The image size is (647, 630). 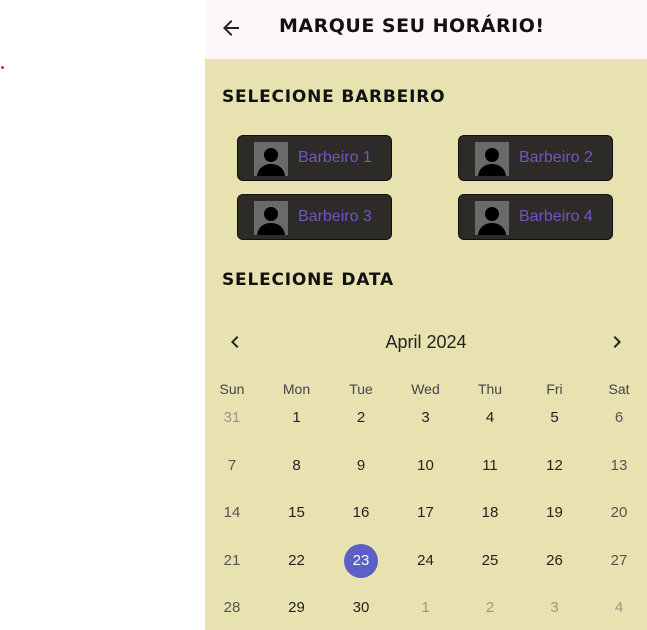 What do you see at coordinates (232, 417) in the screenshot?
I see `calendar-day: 31` at bounding box center [232, 417].